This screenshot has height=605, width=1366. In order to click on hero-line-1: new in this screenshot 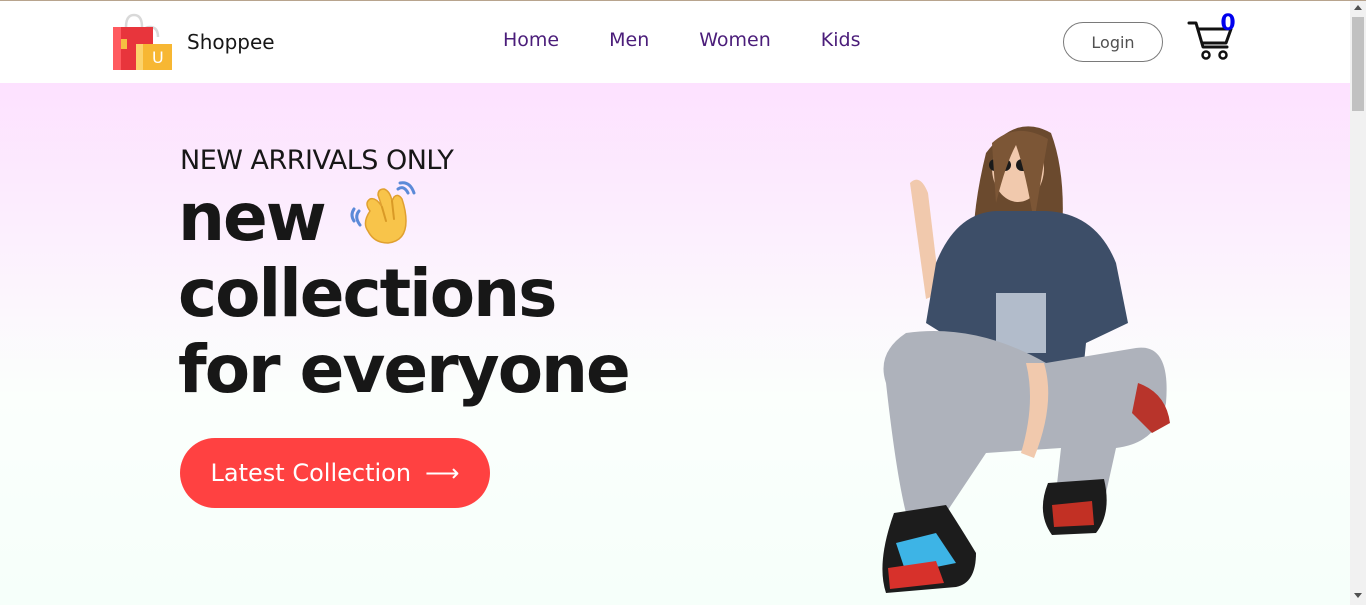, I will do `click(252, 217)`.